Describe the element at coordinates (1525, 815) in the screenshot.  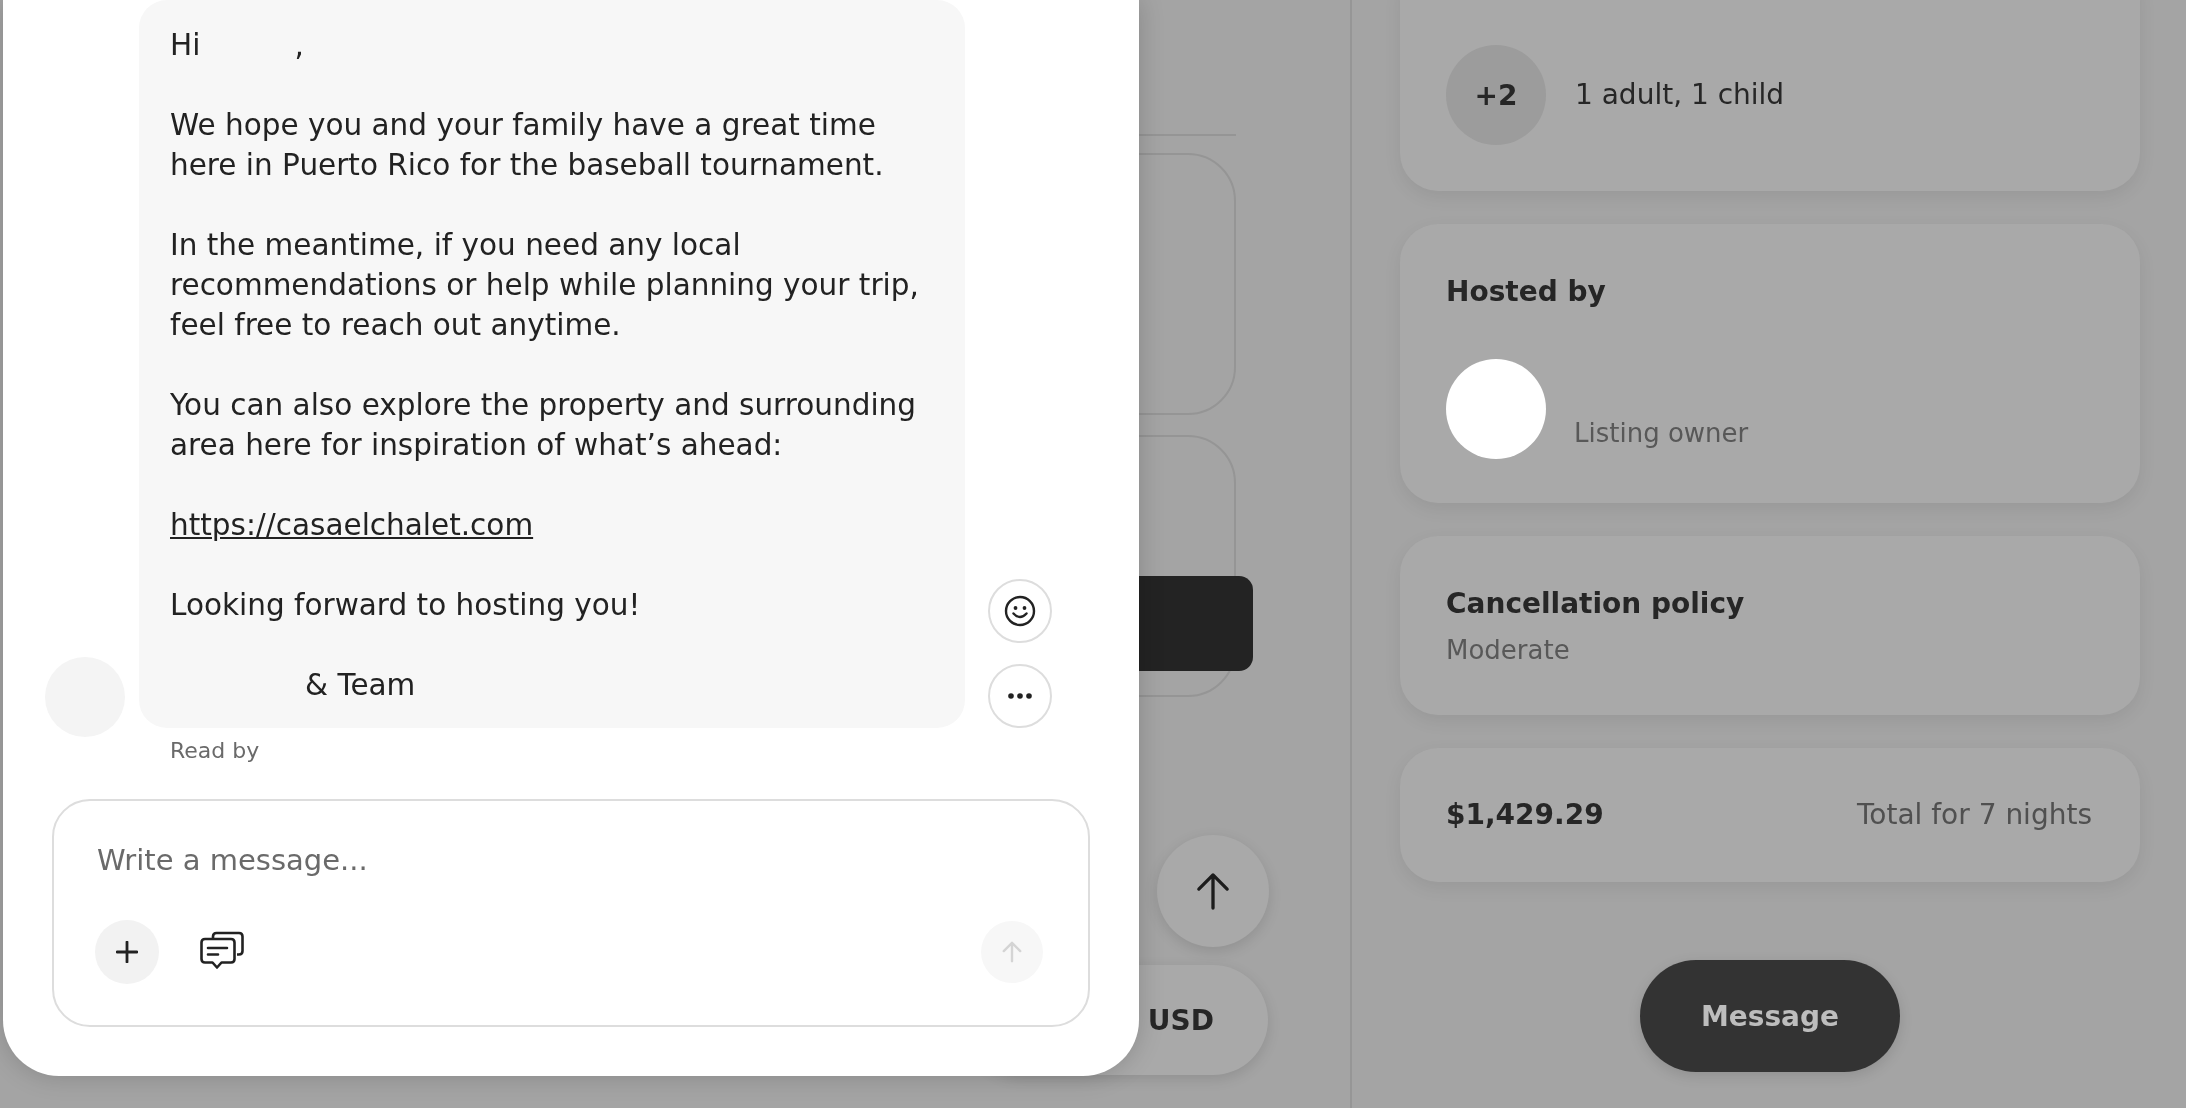
I see `price-amount: $1,429.29` at that location.